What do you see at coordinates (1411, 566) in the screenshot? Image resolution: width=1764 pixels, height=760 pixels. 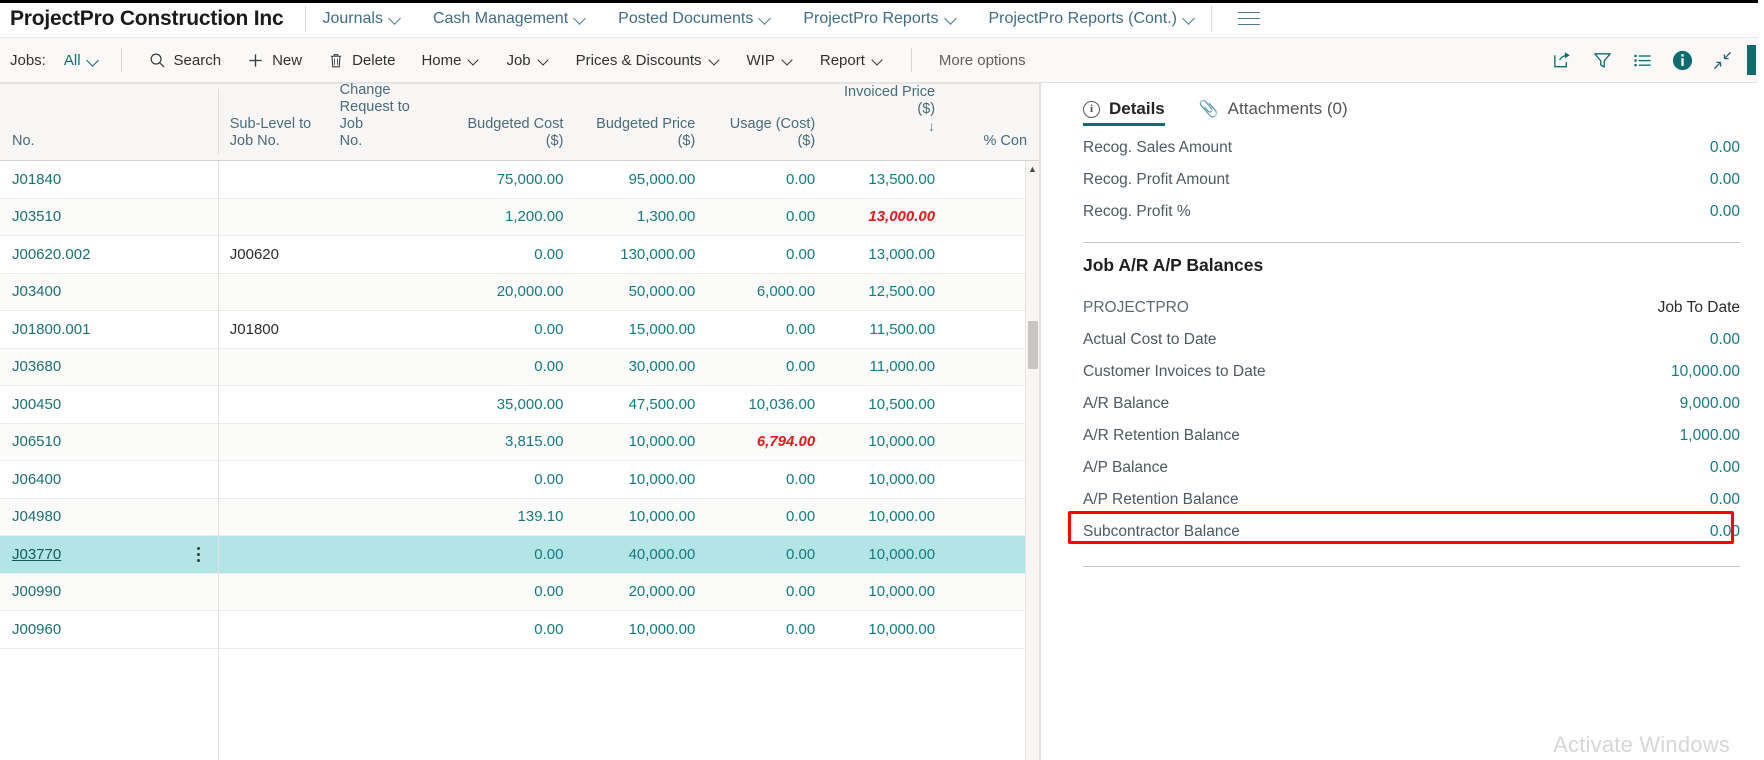 I see `factbox-divider-bottom` at bounding box center [1411, 566].